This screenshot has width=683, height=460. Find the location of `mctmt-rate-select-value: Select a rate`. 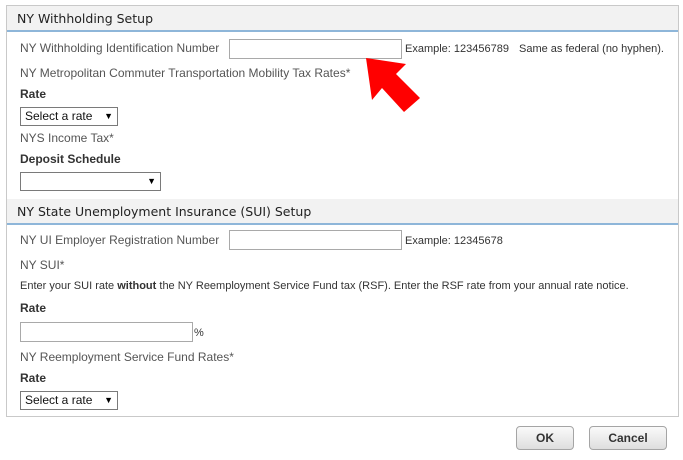

mctmt-rate-select-value: Select a rate is located at coordinates (59, 116).